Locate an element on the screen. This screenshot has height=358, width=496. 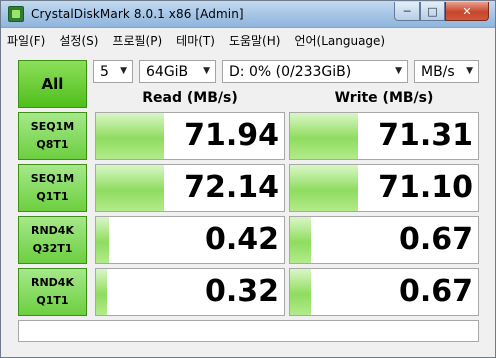
test-size-value: 64GiB is located at coordinates (167, 71).